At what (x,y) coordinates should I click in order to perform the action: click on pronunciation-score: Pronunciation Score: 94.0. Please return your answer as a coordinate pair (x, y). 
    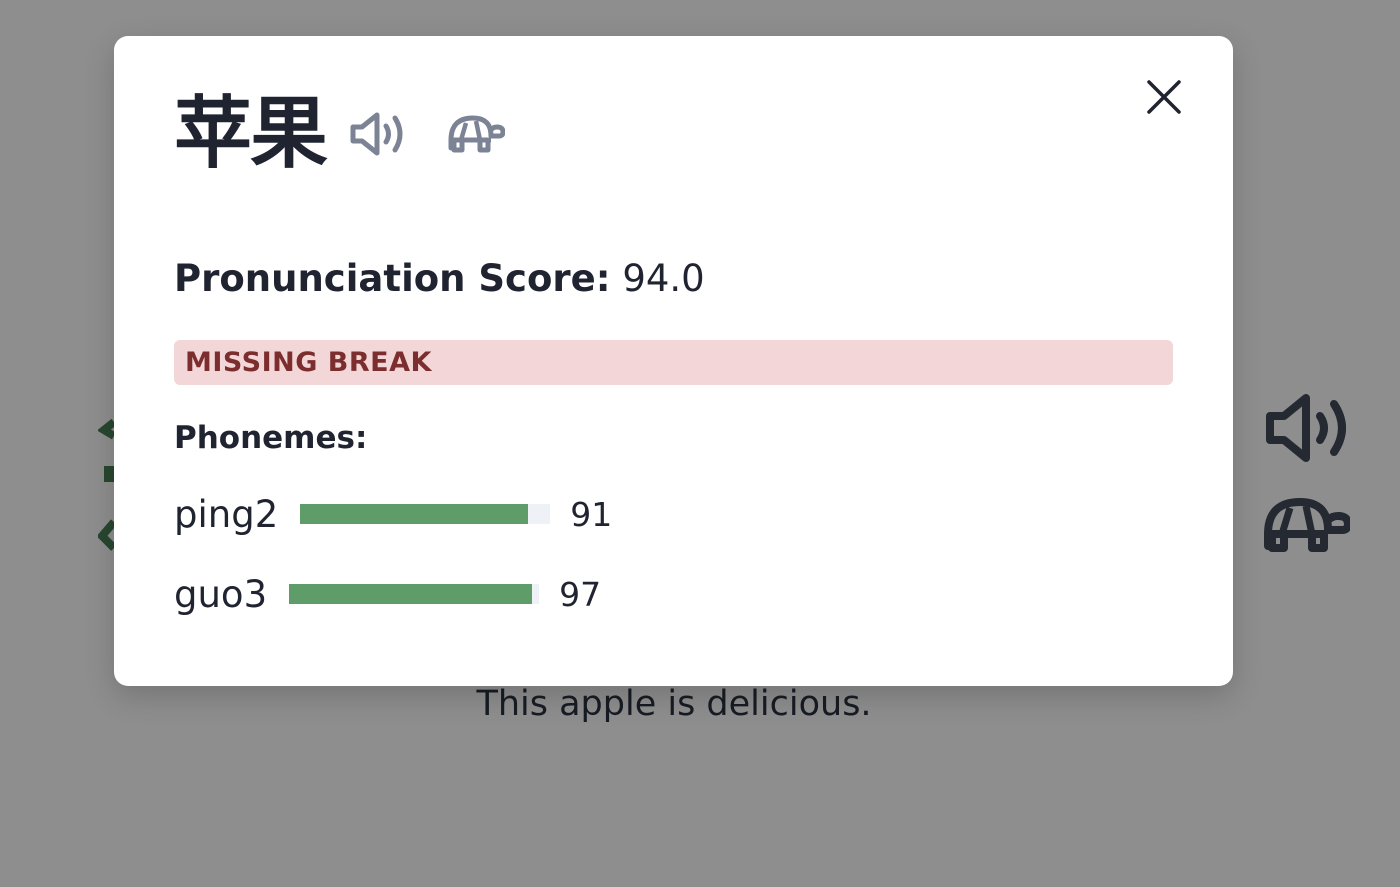
    Looking at the image, I should click on (673, 280).